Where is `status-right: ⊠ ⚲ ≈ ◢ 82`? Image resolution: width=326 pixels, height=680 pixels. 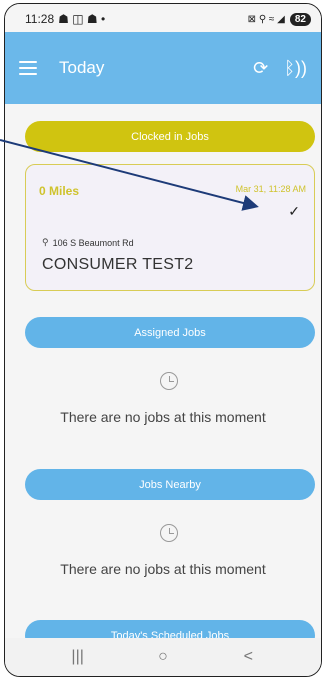 status-right: ⊠ ⚲ ≈ ◢ 82 is located at coordinates (279, 19).